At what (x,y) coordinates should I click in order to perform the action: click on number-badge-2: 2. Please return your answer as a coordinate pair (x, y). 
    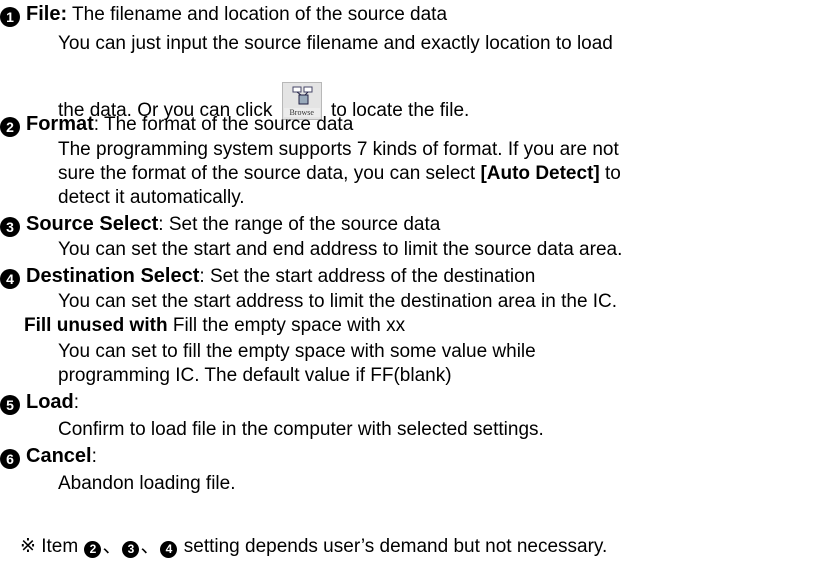
    Looking at the image, I should click on (10, 127).